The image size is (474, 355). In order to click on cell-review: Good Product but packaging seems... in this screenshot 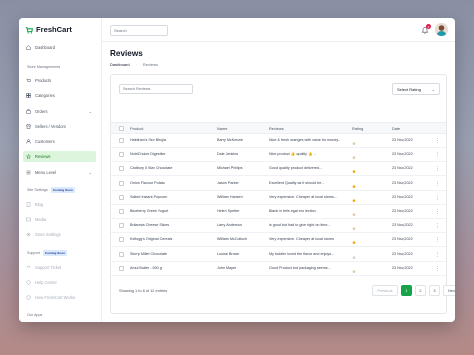, I will do `click(300, 267)`.